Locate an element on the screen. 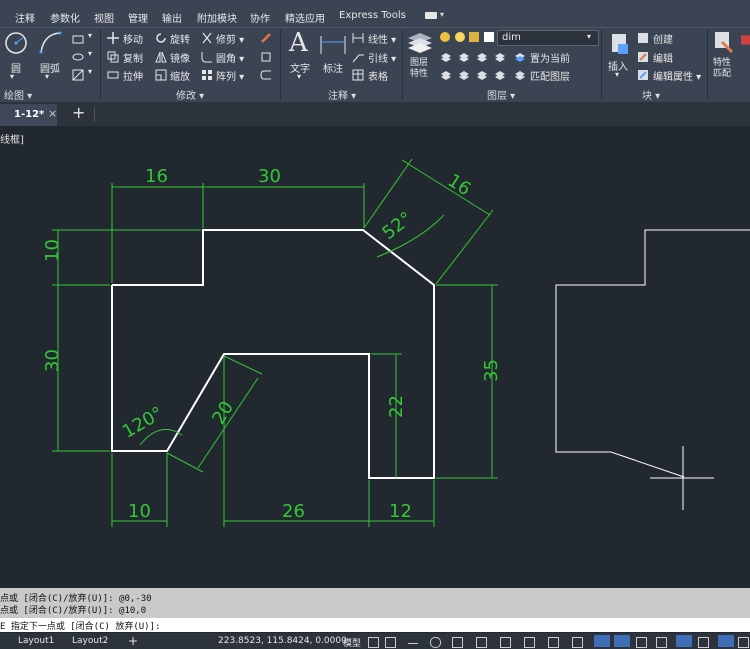  grid-icon is located at coordinates (373, 642).